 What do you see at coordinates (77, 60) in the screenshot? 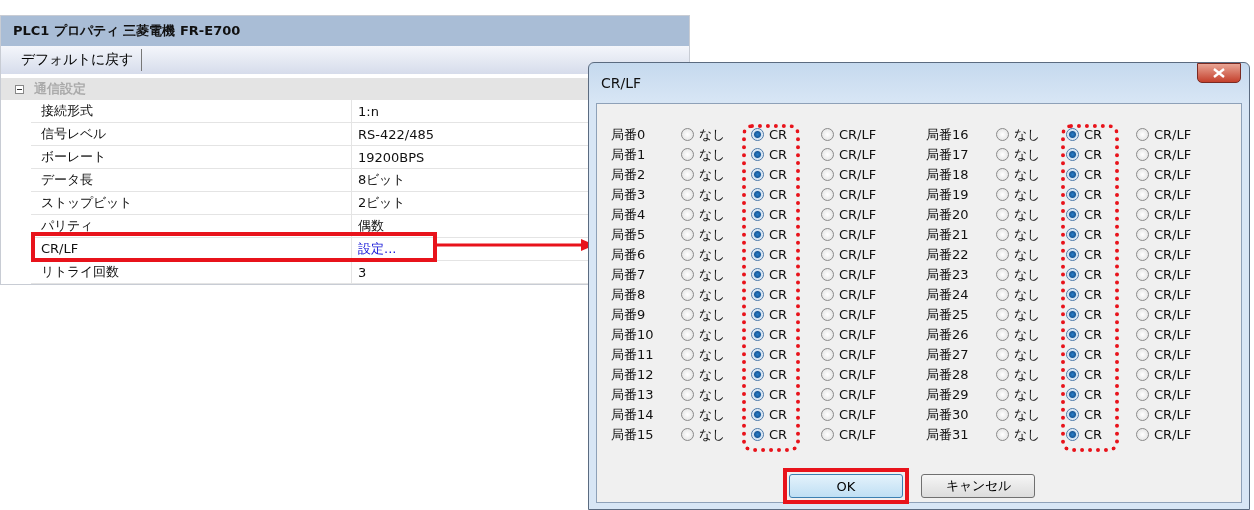
I see `reset-button: デフォルトに戻す` at bounding box center [77, 60].